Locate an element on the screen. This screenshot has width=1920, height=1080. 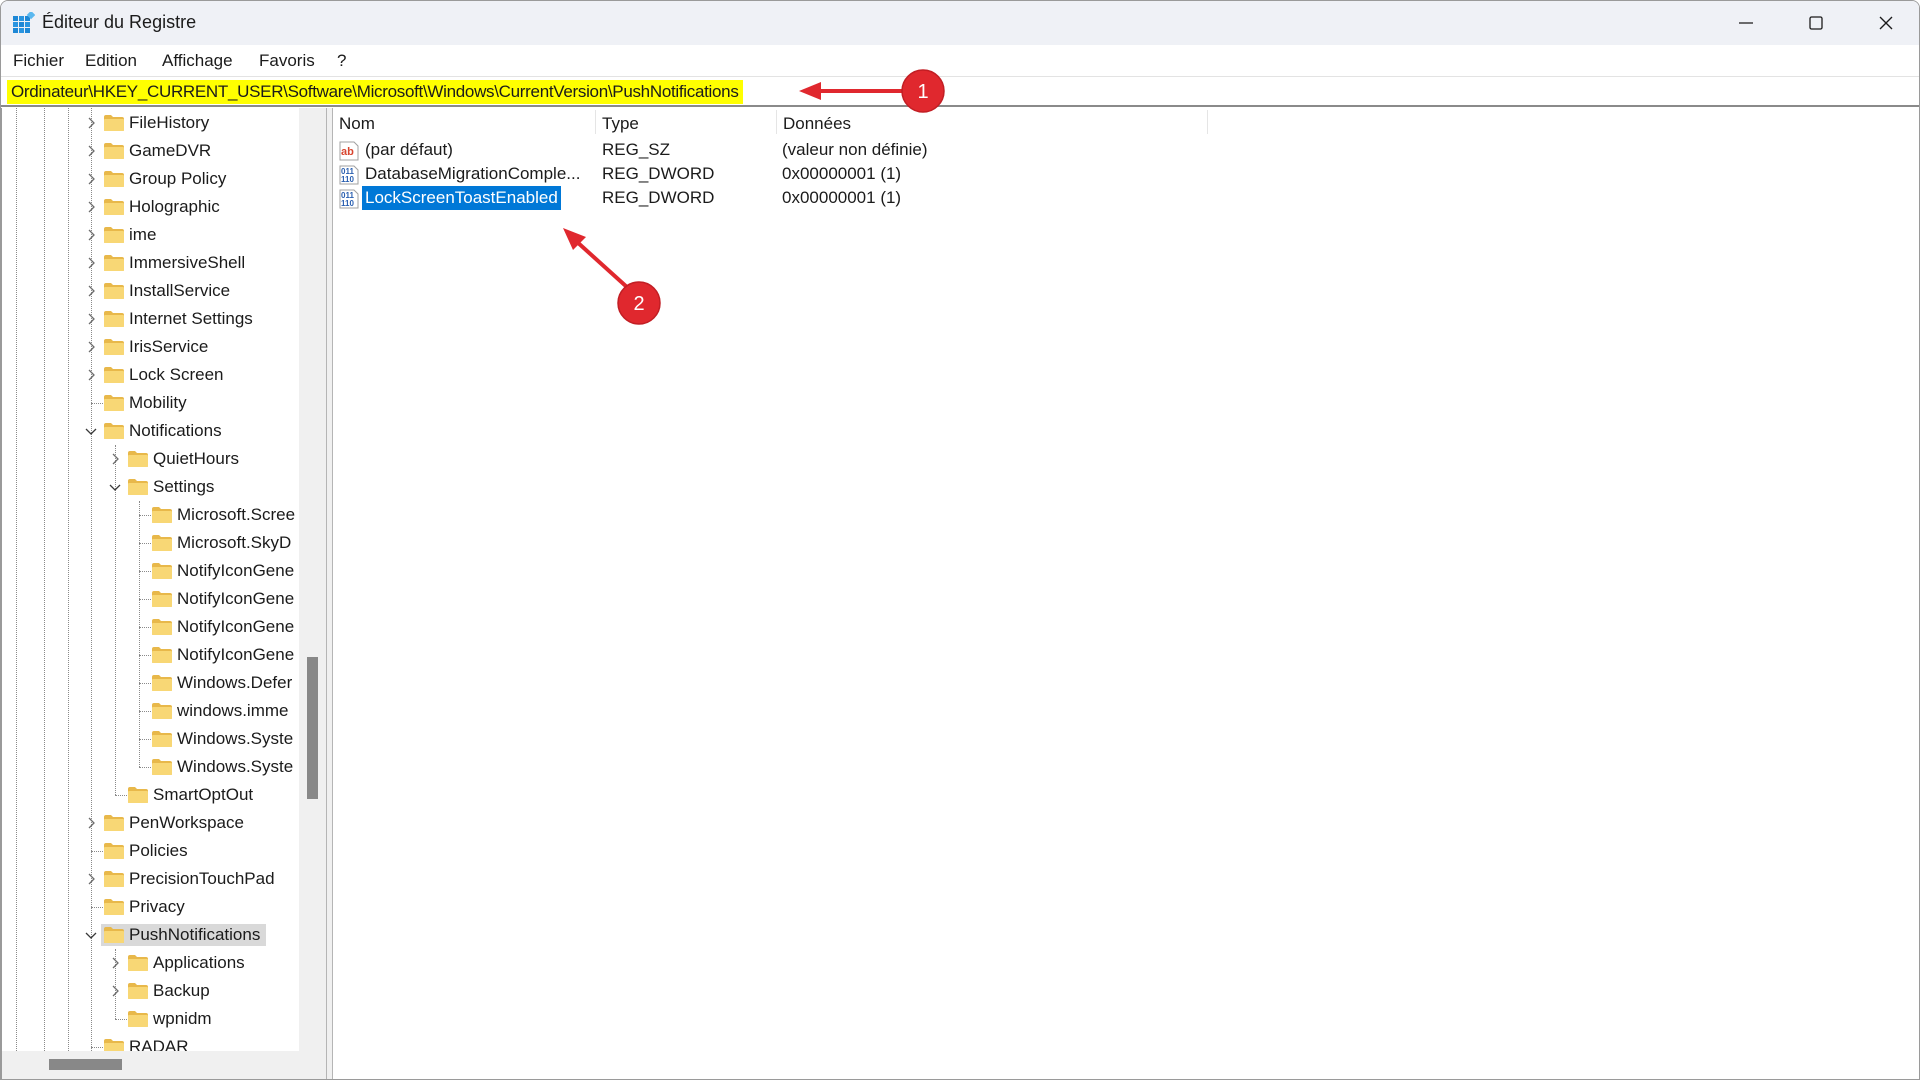
tree-item: PushNotifications is located at coordinates (150, 935).